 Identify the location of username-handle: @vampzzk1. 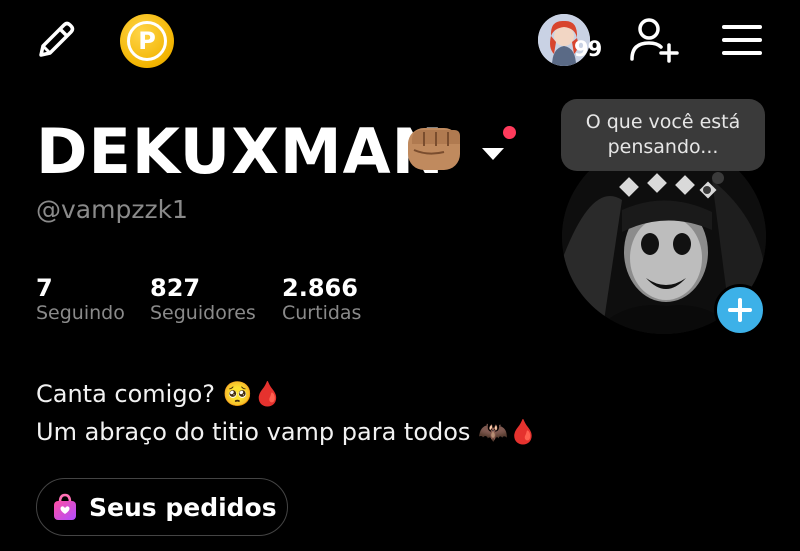
(112, 209).